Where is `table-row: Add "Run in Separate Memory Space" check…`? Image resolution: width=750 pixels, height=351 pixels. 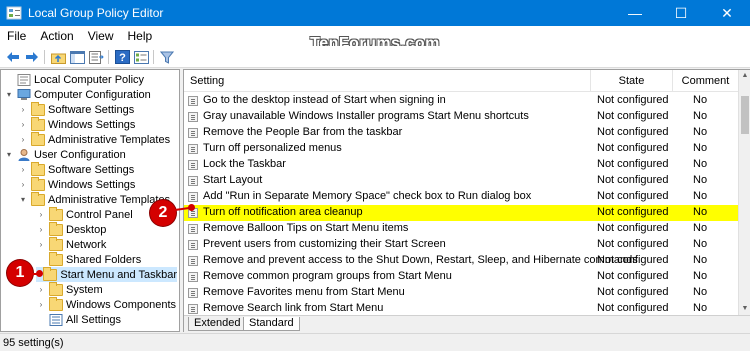
table-row: Add "Run in Separate Memory Space" check… is located at coordinates (461, 197).